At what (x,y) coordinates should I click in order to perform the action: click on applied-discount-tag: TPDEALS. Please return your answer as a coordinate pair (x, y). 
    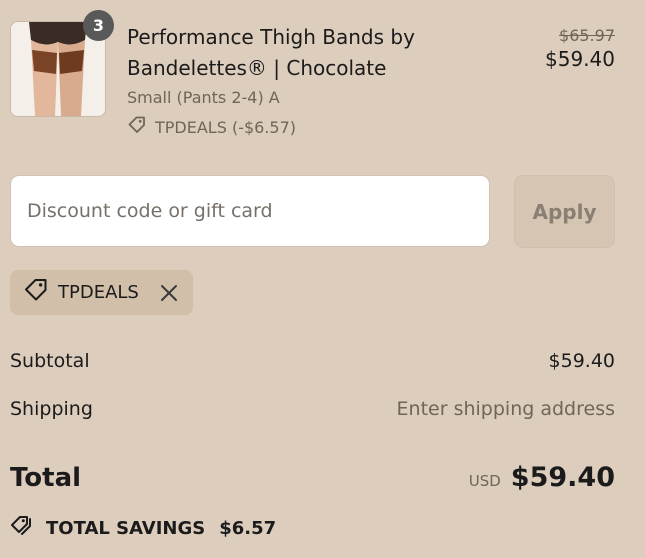
    Looking at the image, I should click on (101, 292).